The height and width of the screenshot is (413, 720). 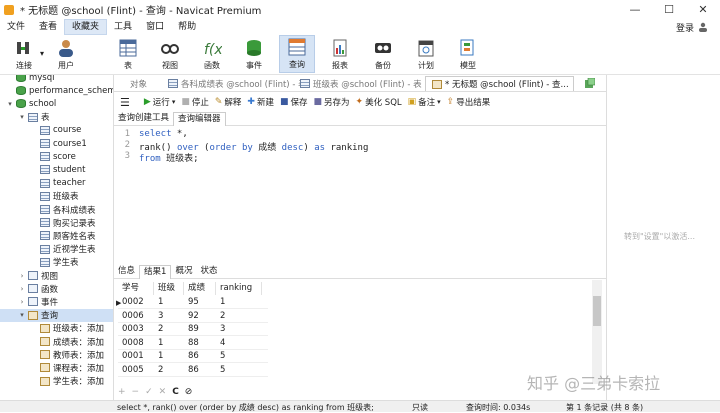 What do you see at coordinates (63, 249) in the screenshot?
I see `tree-node: 近视学生表` at bounding box center [63, 249].